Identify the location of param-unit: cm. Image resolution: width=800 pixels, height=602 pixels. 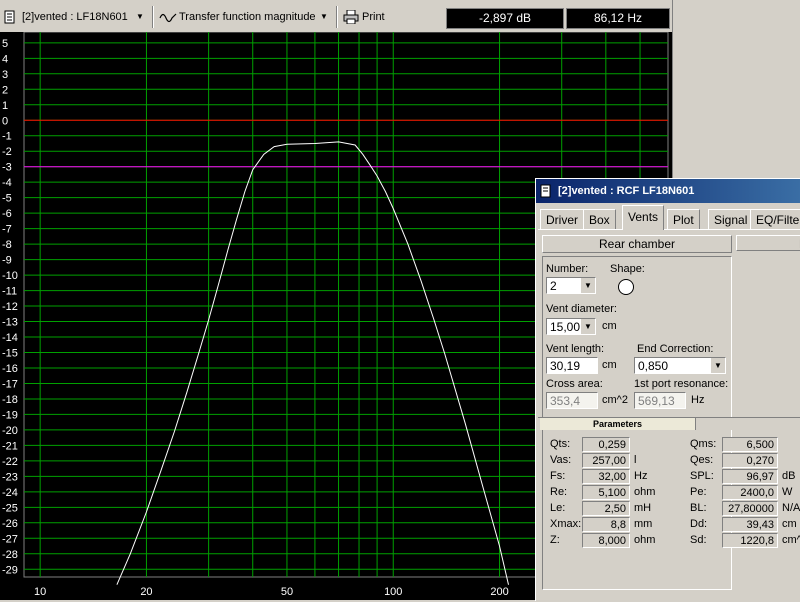
(789, 524).